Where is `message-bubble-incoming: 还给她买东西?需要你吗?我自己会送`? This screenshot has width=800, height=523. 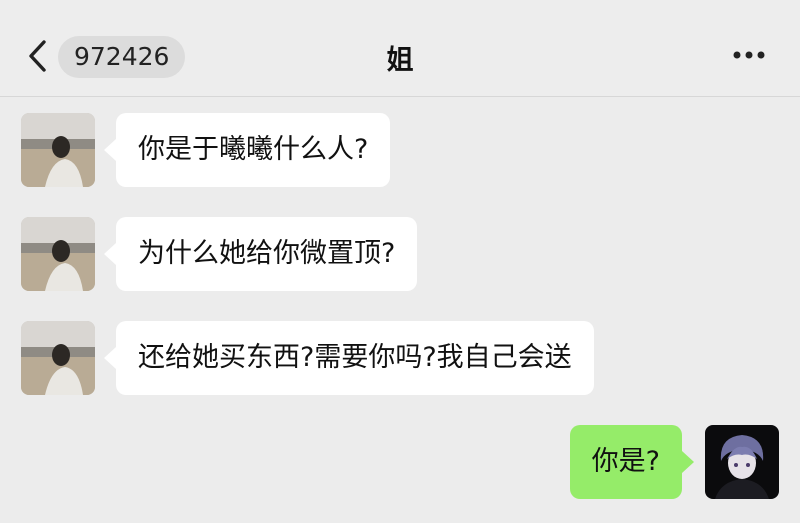 message-bubble-incoming: 还给她买东西?需要你吗?我自己会送 is located at coordinates (349, 358).